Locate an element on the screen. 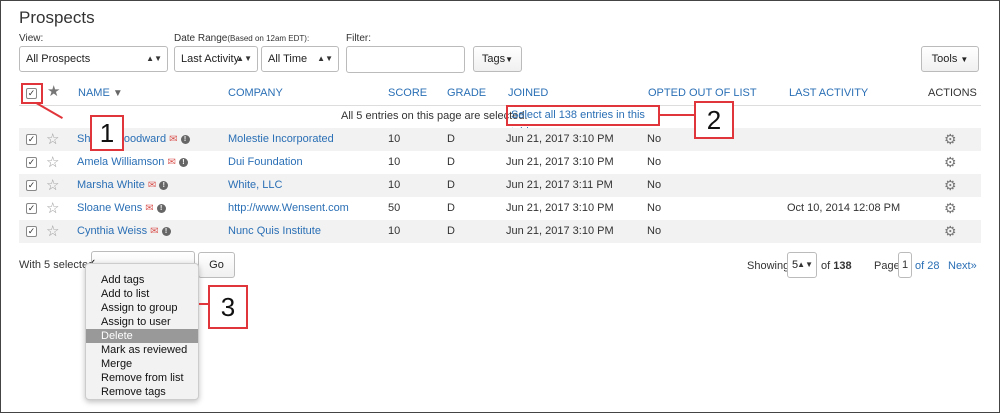 Image resolution: width=1000 pixels, height=413 pixels. menu-item-remove-from-list: Remove from list is located at coordinates (142, 378).